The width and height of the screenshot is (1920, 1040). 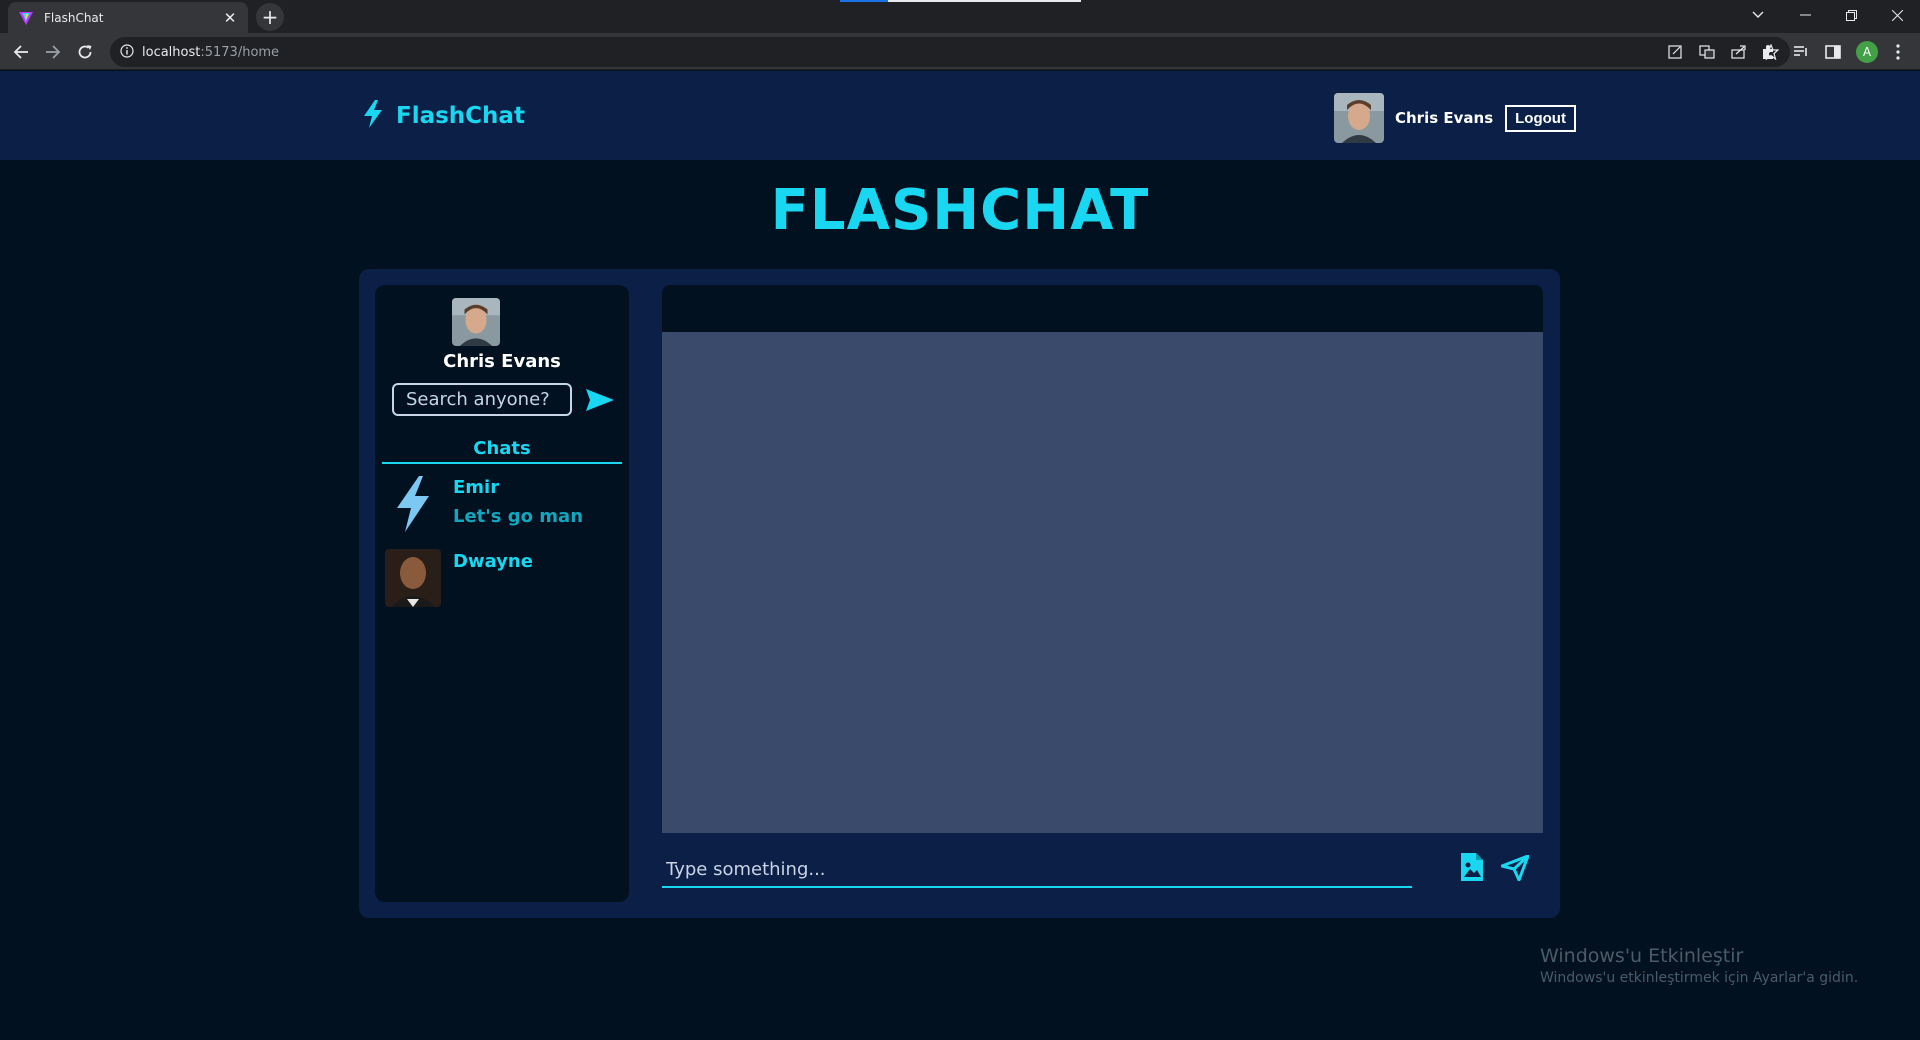 I want to click on brand-logo: FlashChat, so click(x=443, y=116).